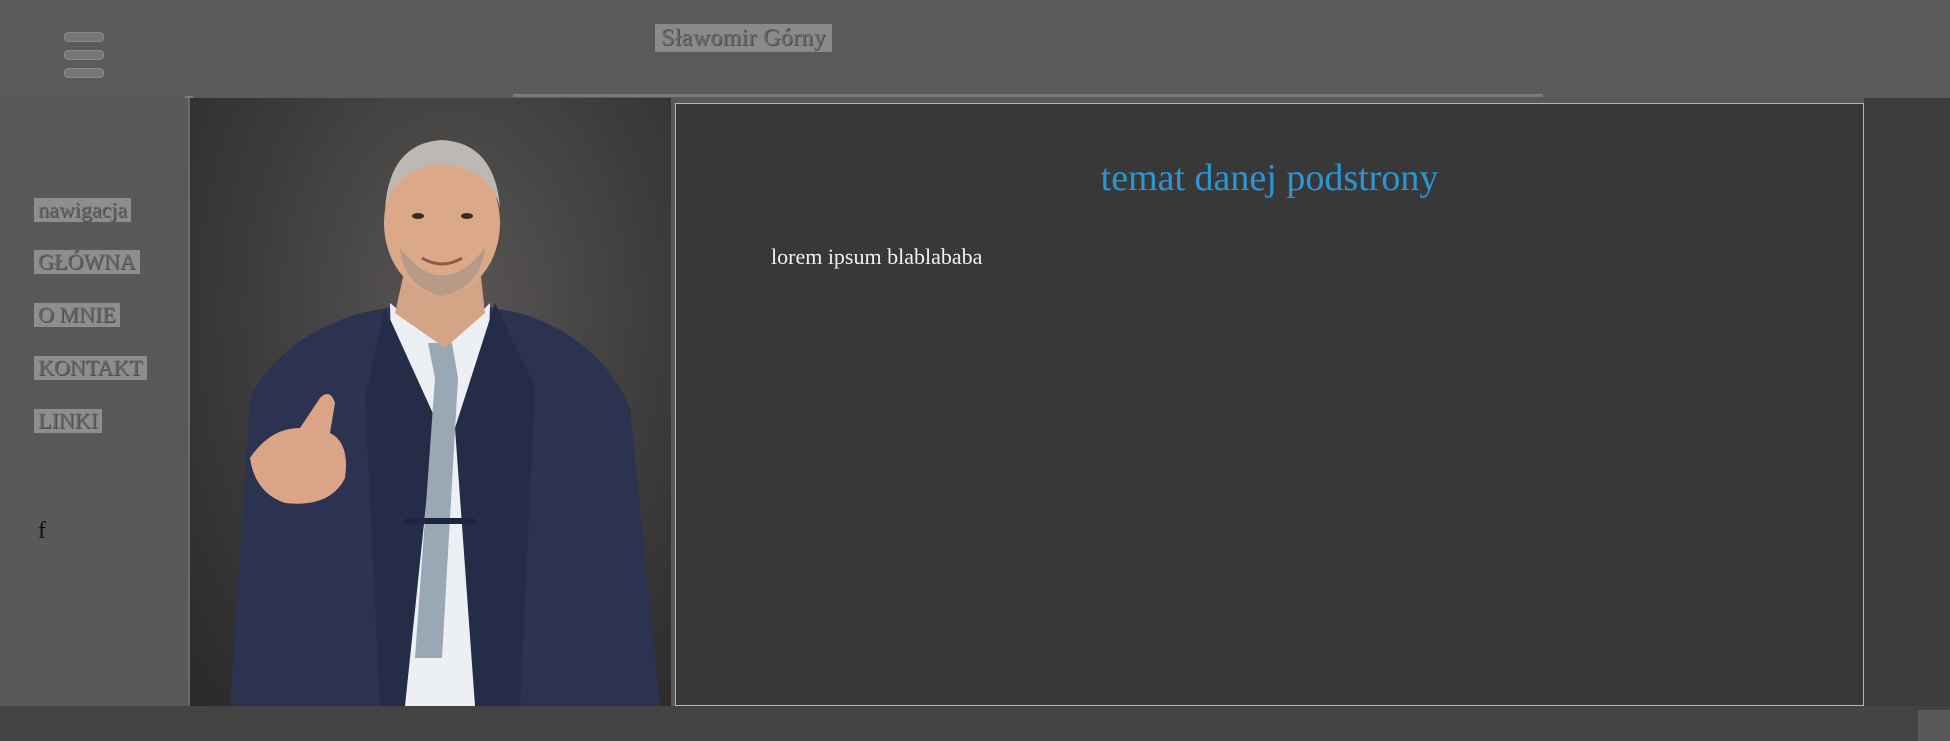 The height and width of the screenshot is (741, 1950). Describe the element at coordinates (1934, 725) in the screenshot. I see `scroll-corner` at that location.